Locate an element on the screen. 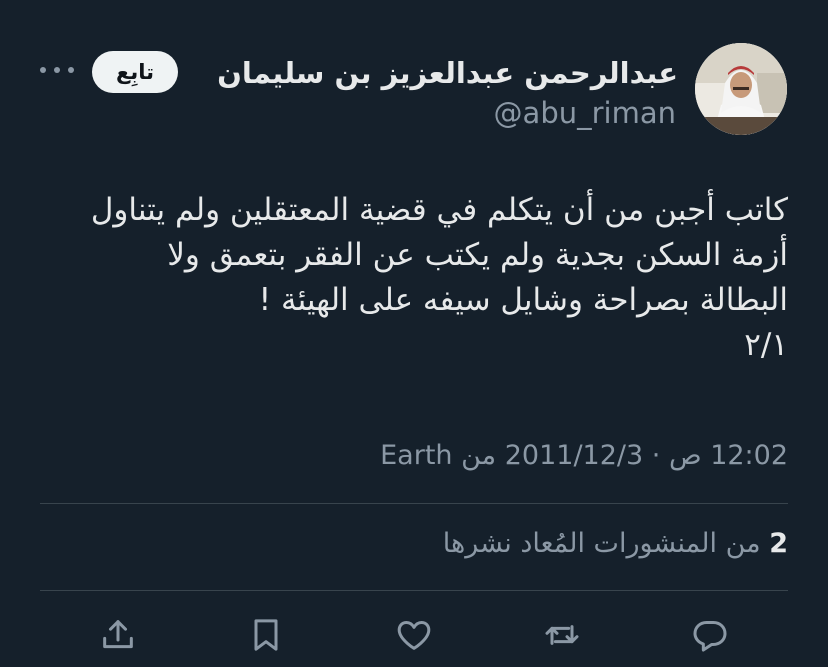 The image size is (828, 667). tweet-date: 2011/12/3 is located at coordinates (574, 455).